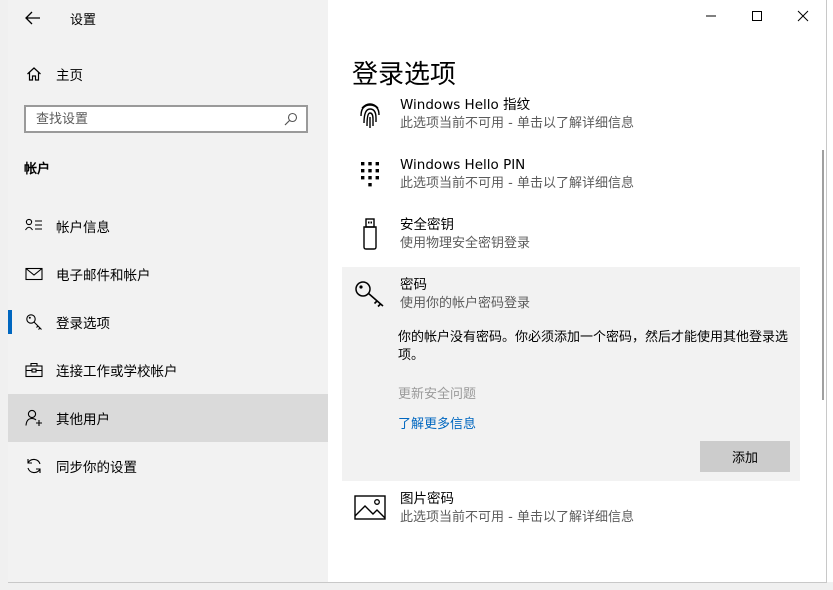 The width and height of the screenshot is (833, 590). What do you see at coordinates (4, 295) in the screenshot?
I see `background-strip-left` at bounding box center [4, 295].